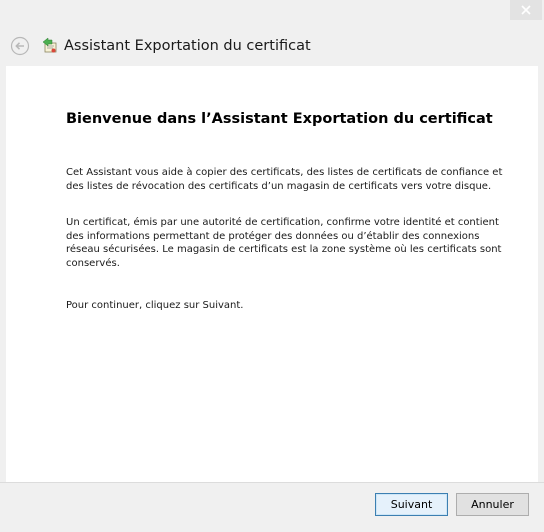 This screenshot has height=532, width=544. What do you see at coordinates (272, 14) in the screenshot?
I see `title-bar` at bounding box center [272, 14].